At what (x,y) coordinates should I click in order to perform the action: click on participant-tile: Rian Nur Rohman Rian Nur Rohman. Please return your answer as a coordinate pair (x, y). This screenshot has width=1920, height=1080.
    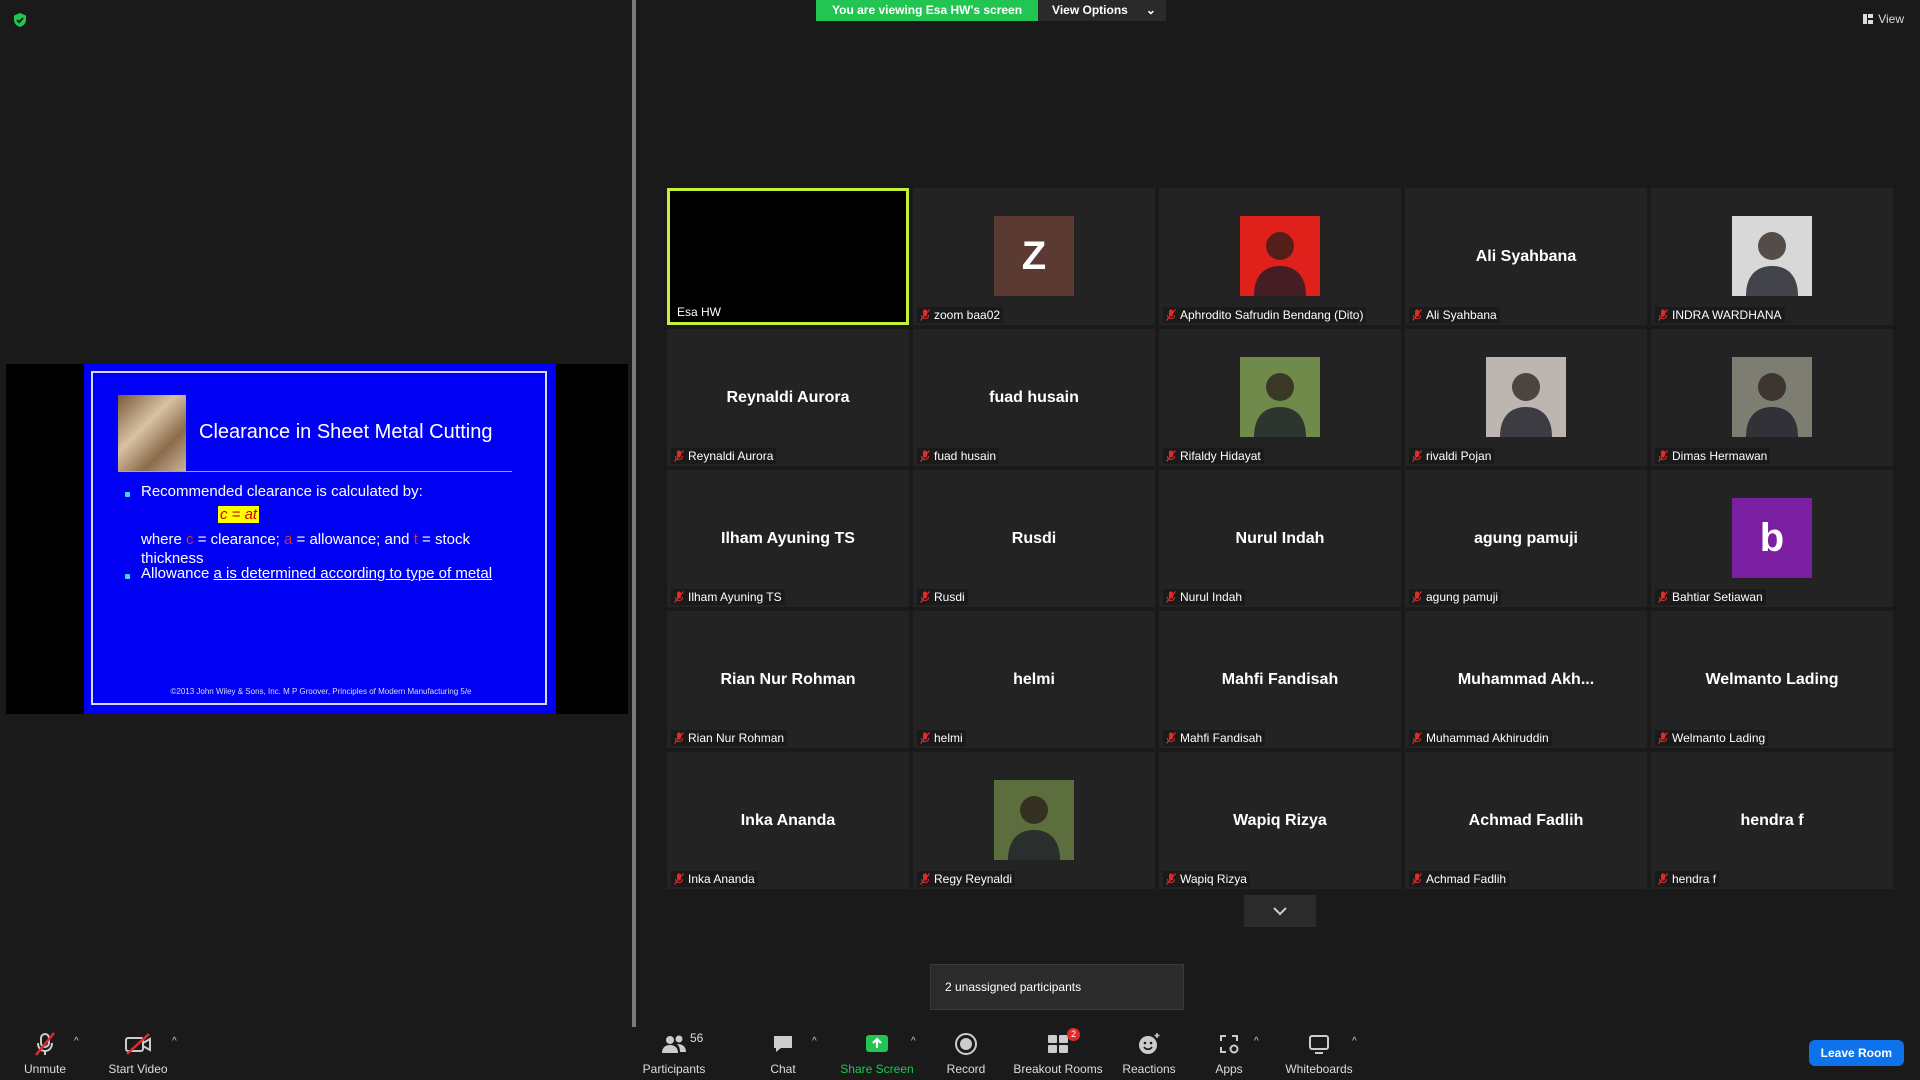
    Looking at the image, I should click on (788, 679).